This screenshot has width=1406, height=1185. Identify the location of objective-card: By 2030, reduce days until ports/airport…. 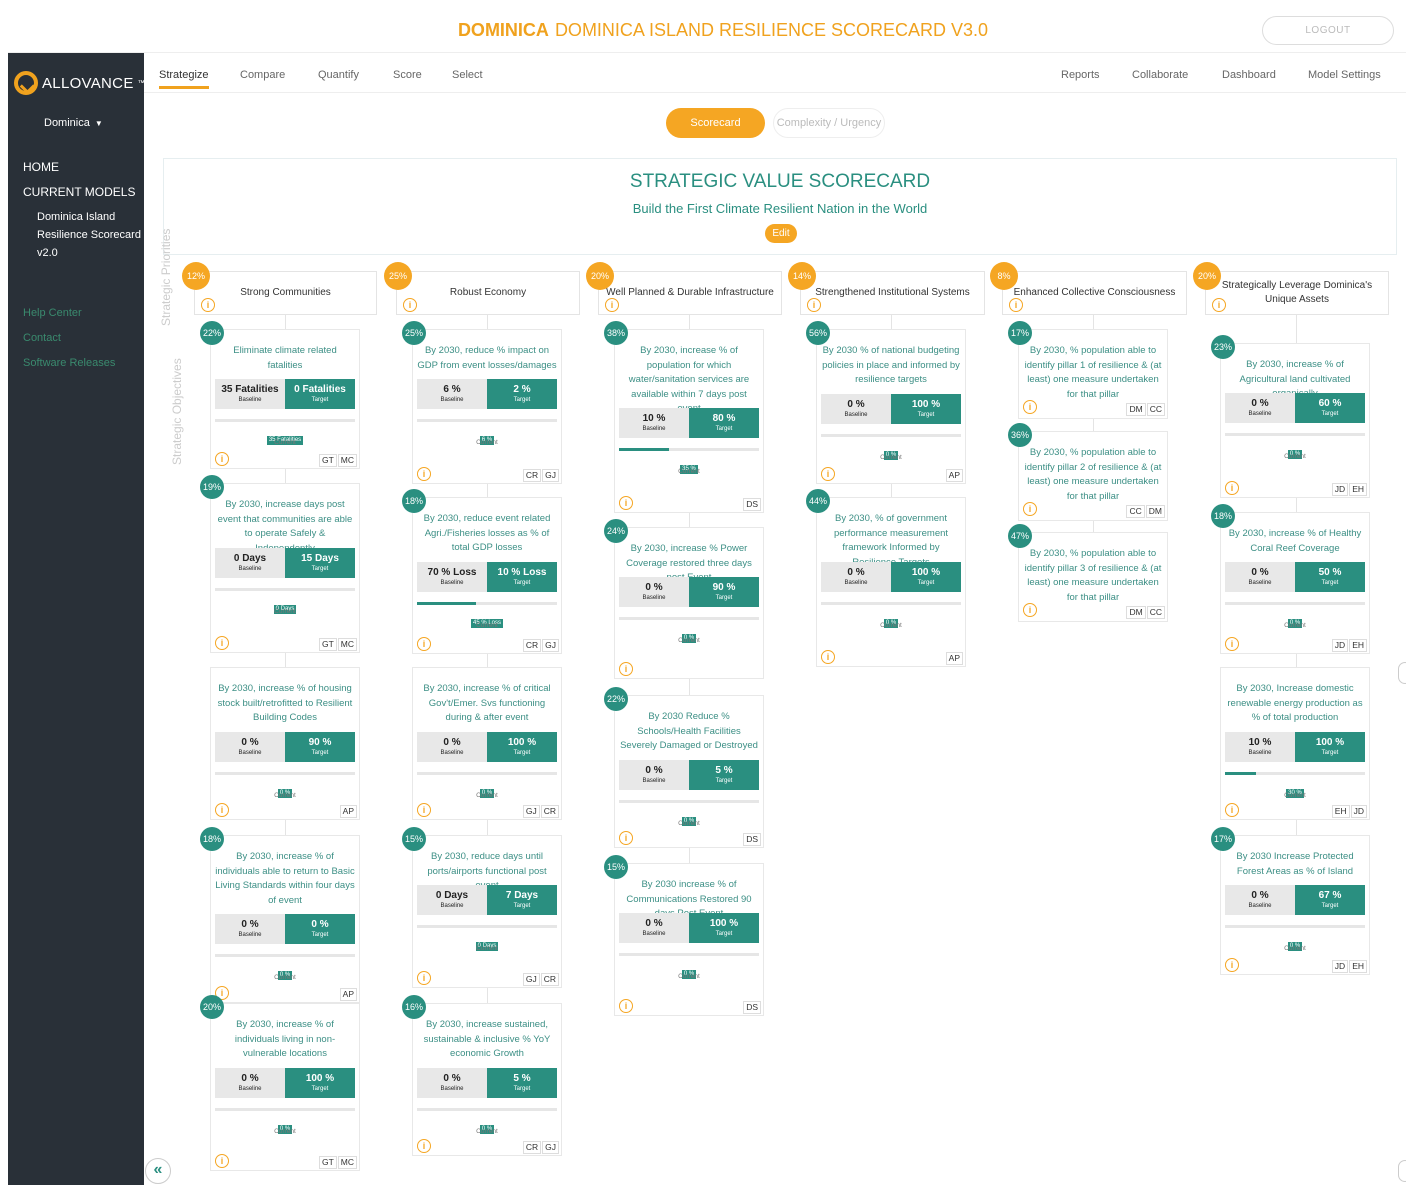
(487, 911).